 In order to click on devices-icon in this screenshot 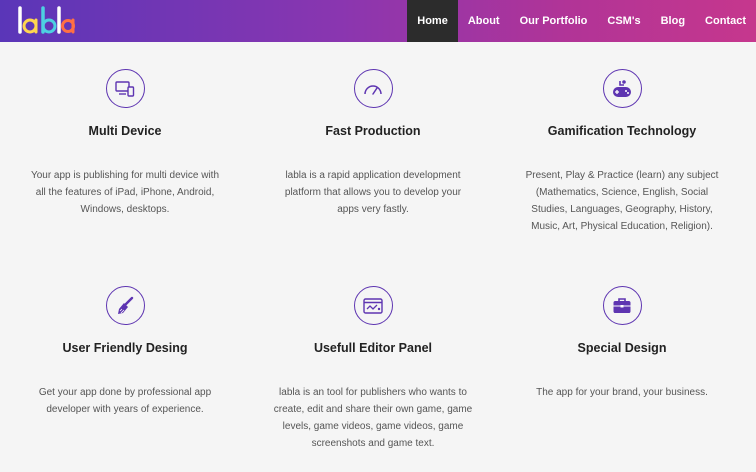, I will do `click(125, 88)`.